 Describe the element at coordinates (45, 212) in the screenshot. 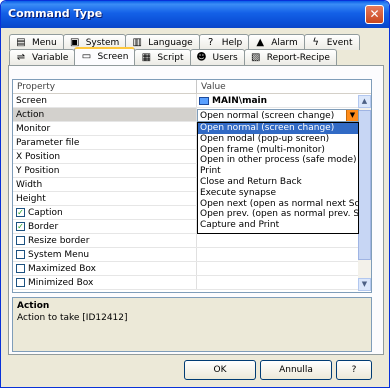

I see `property-label: Caption` at that location.